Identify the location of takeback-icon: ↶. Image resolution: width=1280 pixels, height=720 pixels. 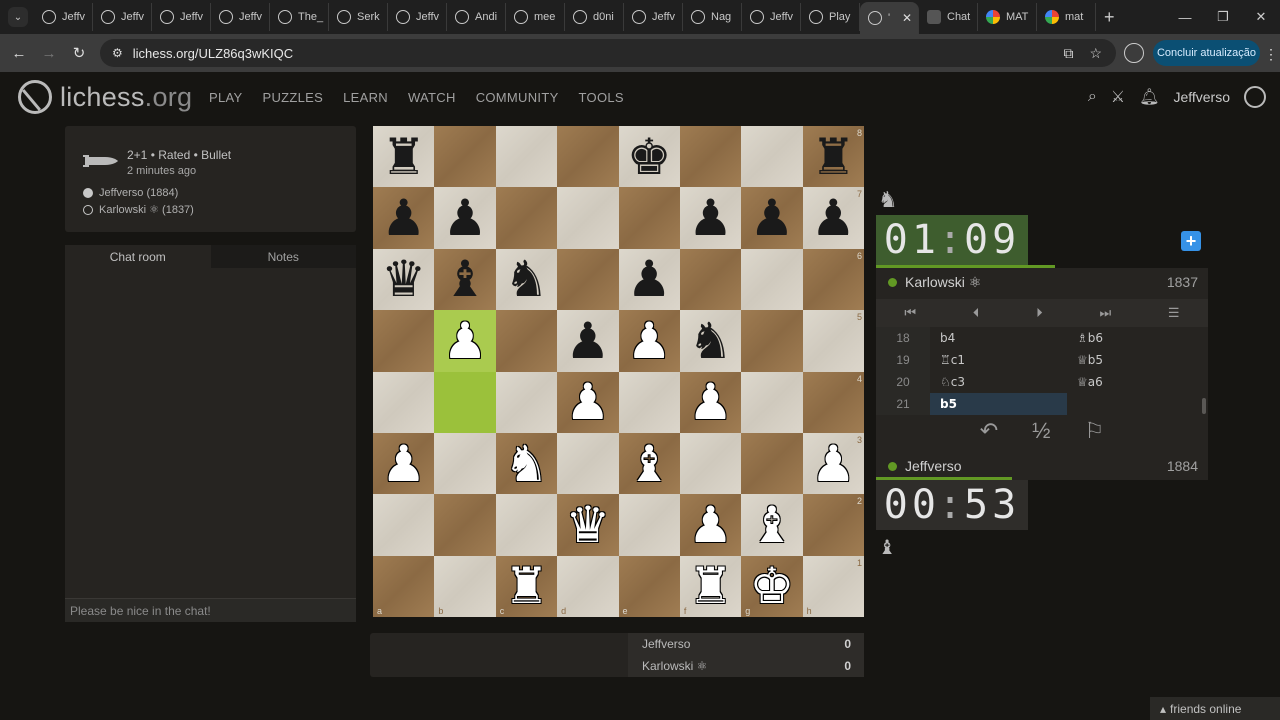
(989, 431).